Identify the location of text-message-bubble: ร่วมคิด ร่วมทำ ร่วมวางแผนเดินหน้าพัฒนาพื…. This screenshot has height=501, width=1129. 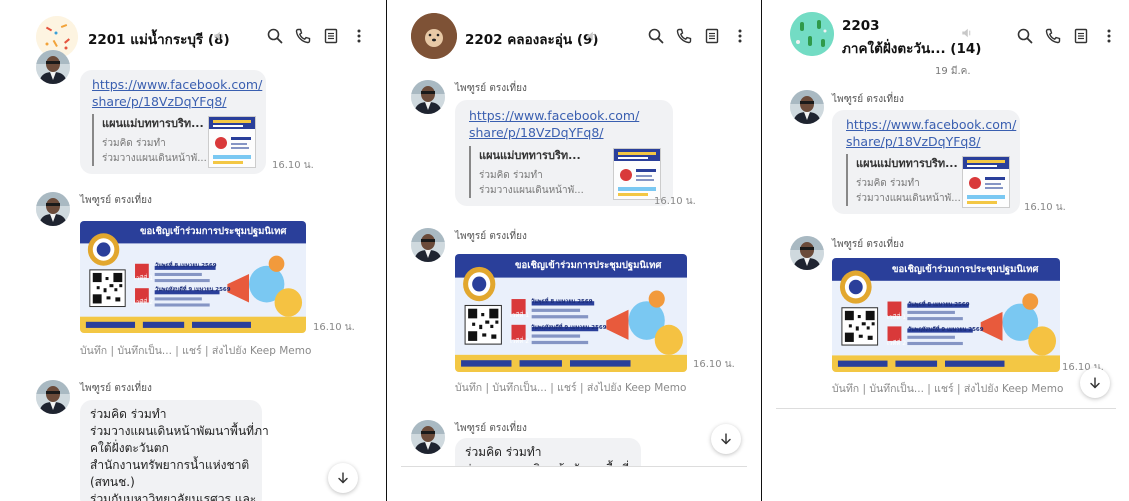
(174, 450).